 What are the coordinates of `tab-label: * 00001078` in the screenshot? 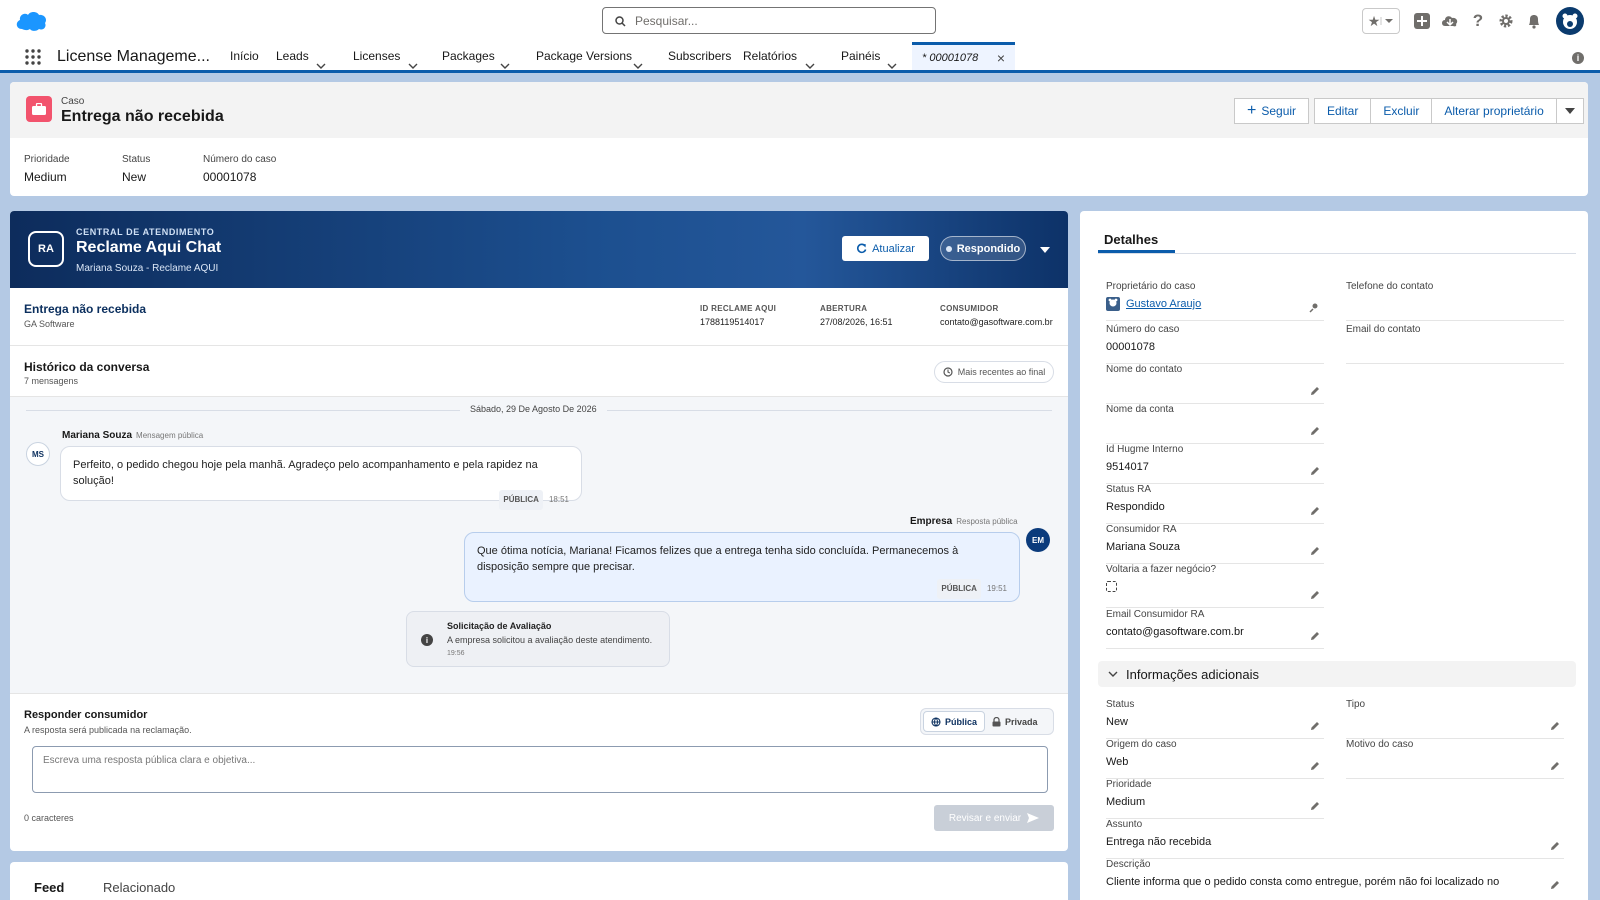 It's located at (950, 57).